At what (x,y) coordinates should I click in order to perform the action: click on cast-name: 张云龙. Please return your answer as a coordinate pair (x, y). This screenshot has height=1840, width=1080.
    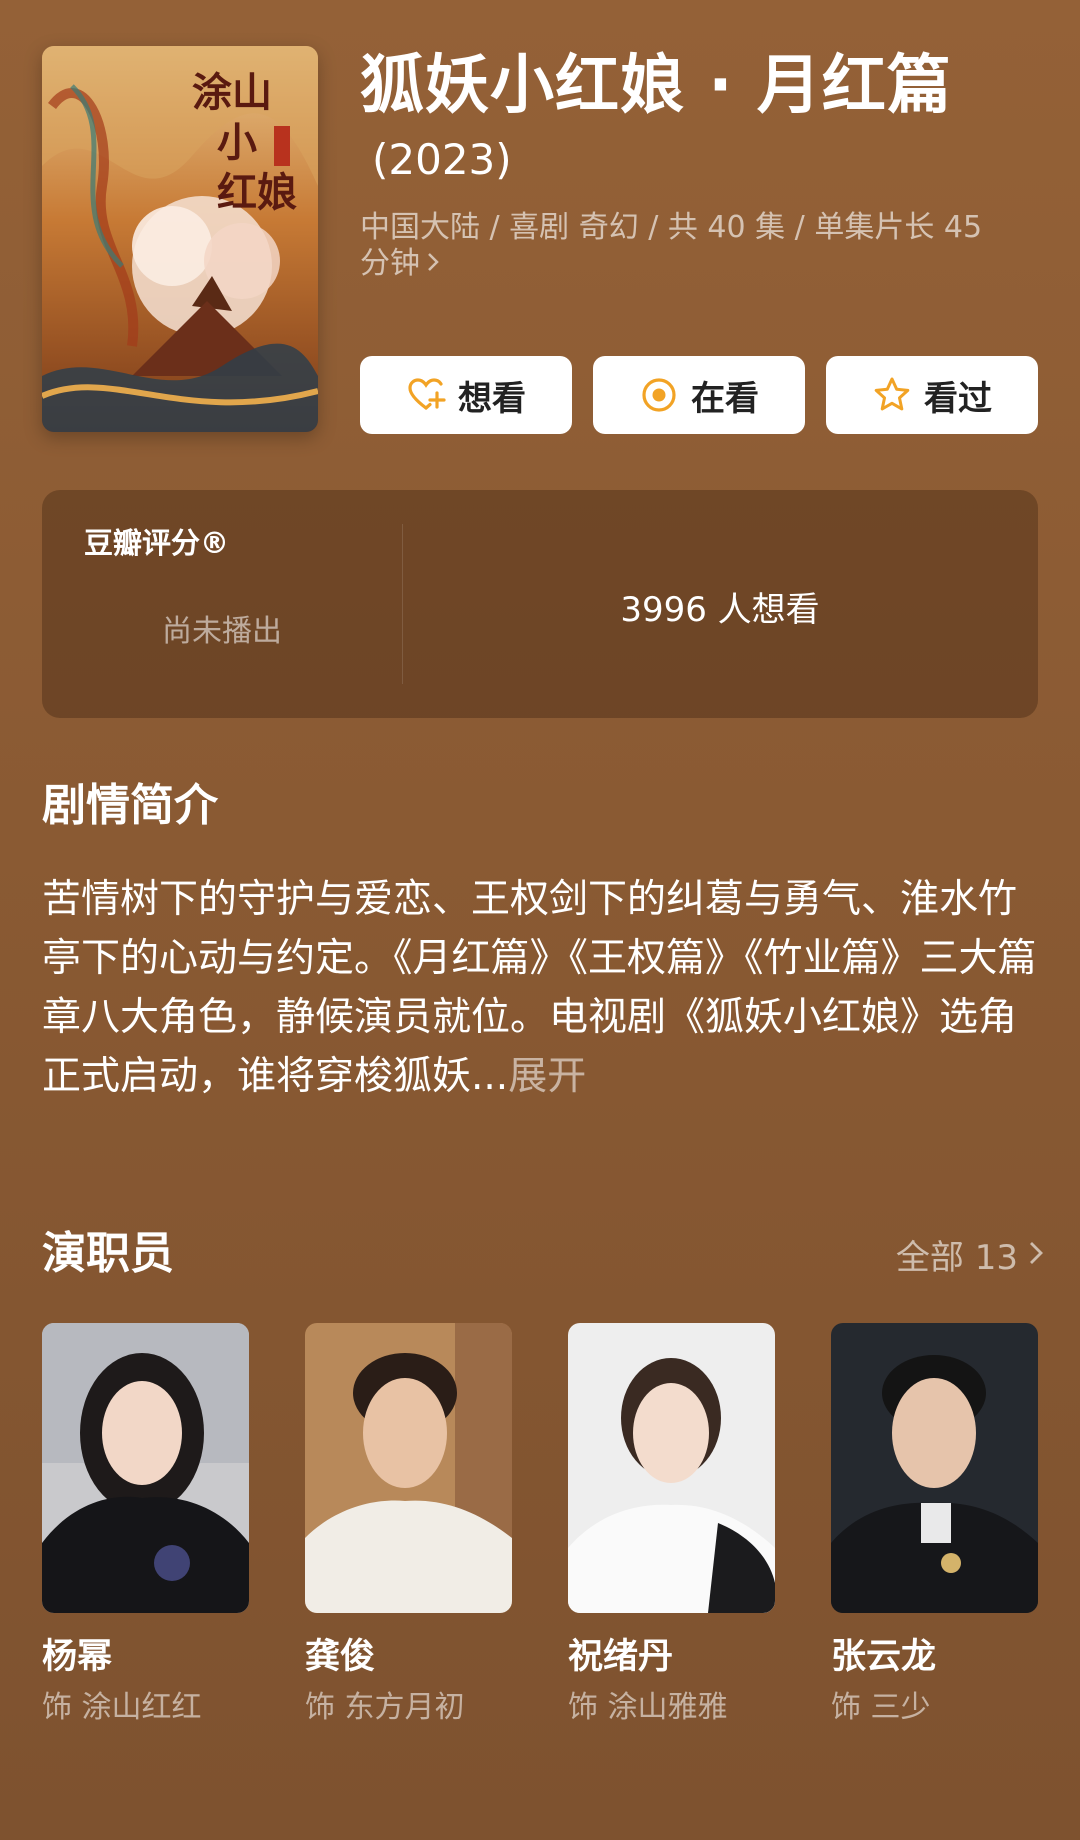
    Looking at the image, I should click on (884, 1657).